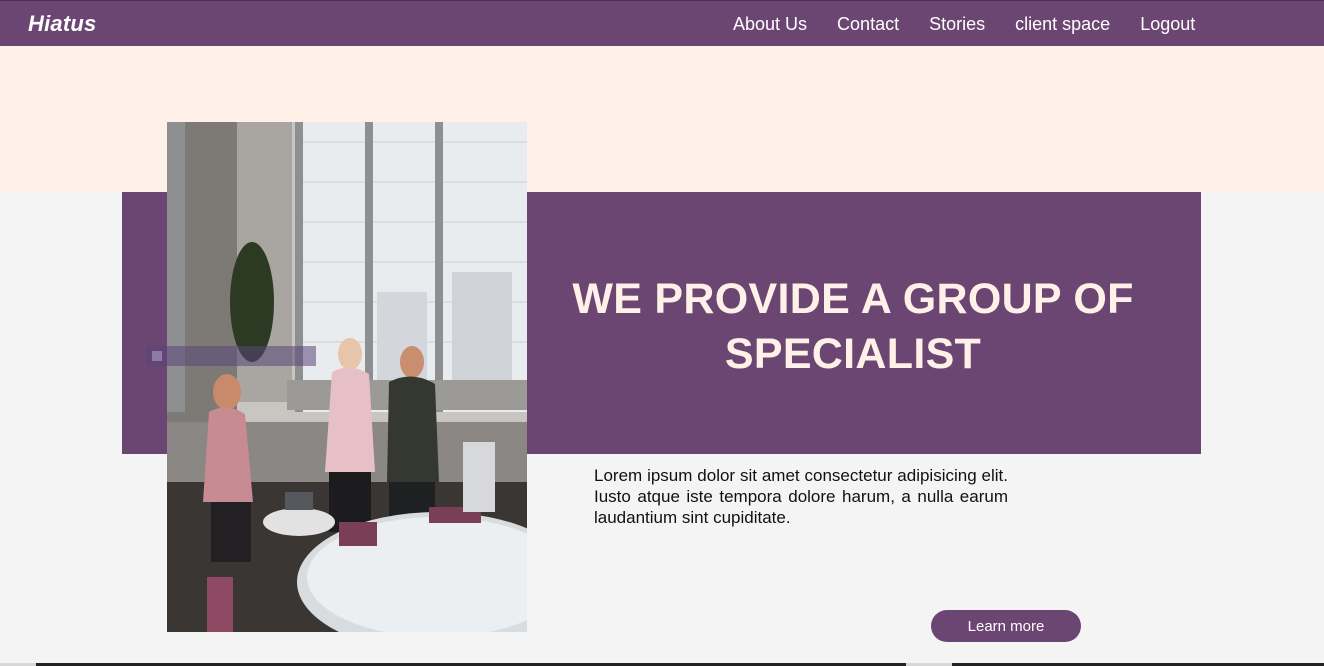 The image size is (1324, 666). What do you see at coordinates (957, 24) in the screenshot?
I see `nav-stories: Stories` at bounding box center [957, 24].